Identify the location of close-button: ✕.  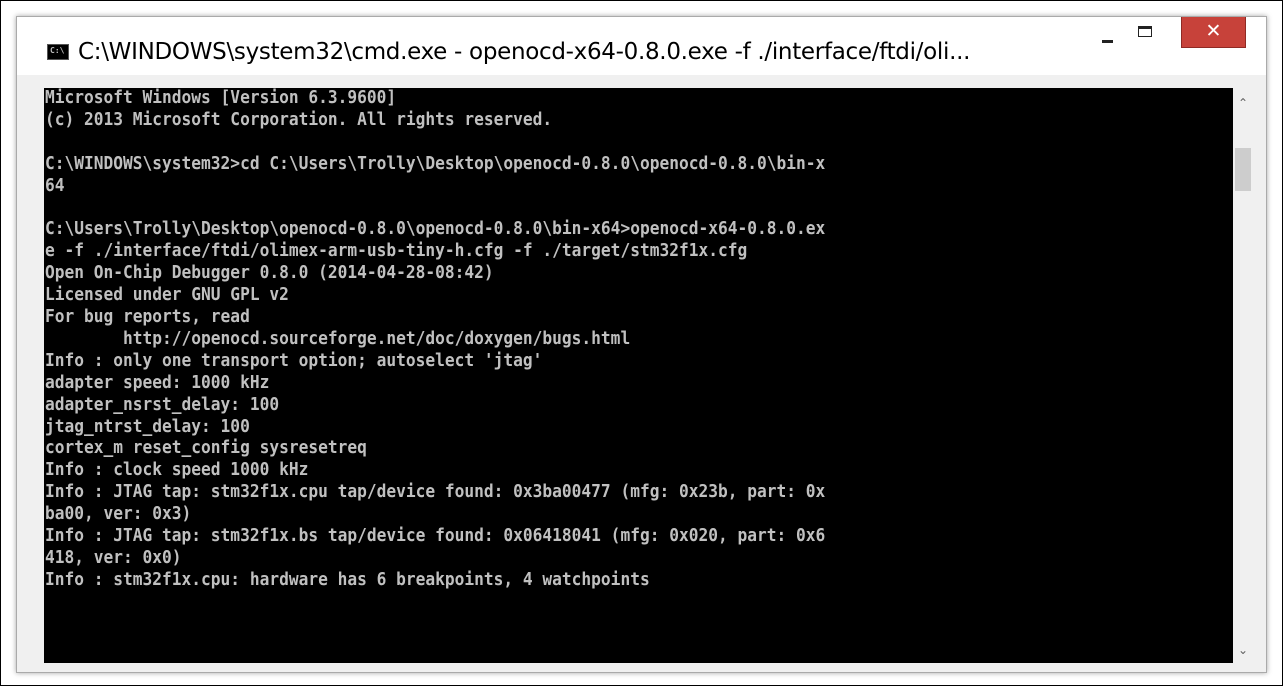
(1213, 32).